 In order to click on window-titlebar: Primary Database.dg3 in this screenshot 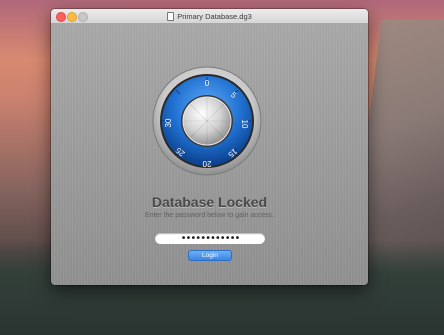, I will do `click(209, 16)`.